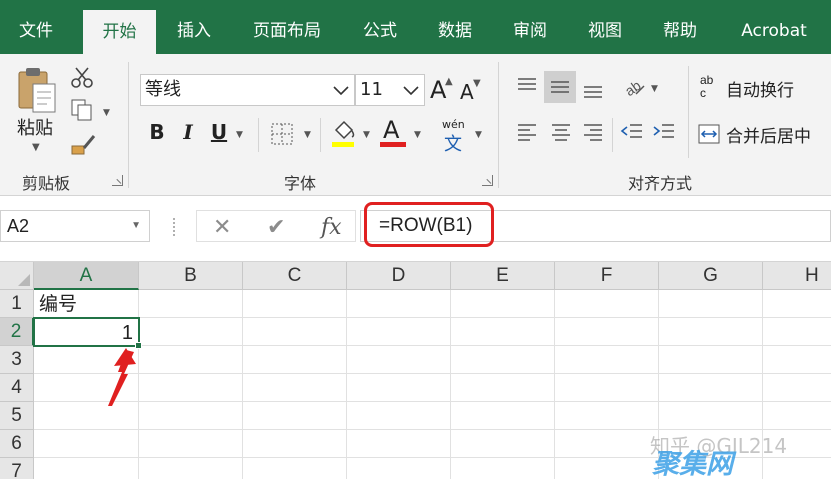 This screenshot has width=831, height=479. What do you see at coordinates (191, 276) in the screenshot?
I see `column-header-b: B` at bounding box center [191, 276].